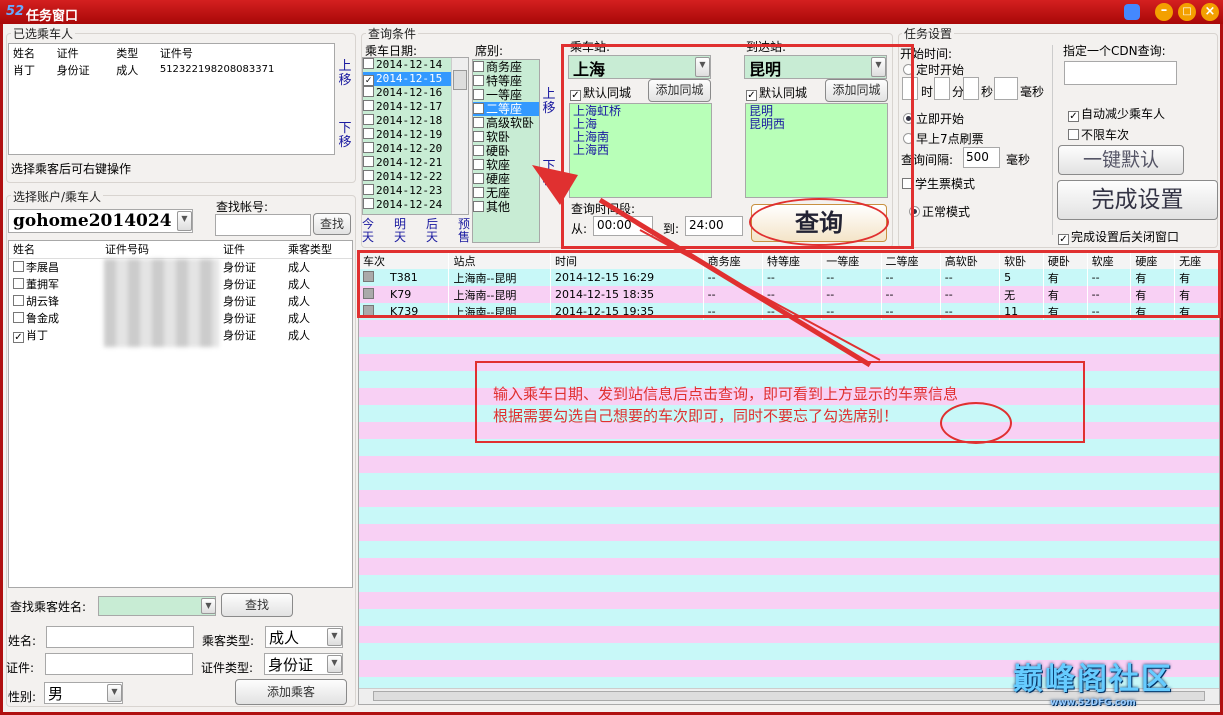 Image resolution: width=1223 pixels, height=715 pixels. What do you see at coordinates (1093, 703) in the screenshot?
I see `watermark-url: www.52DFG.com` at bounding box center [1093, 703].